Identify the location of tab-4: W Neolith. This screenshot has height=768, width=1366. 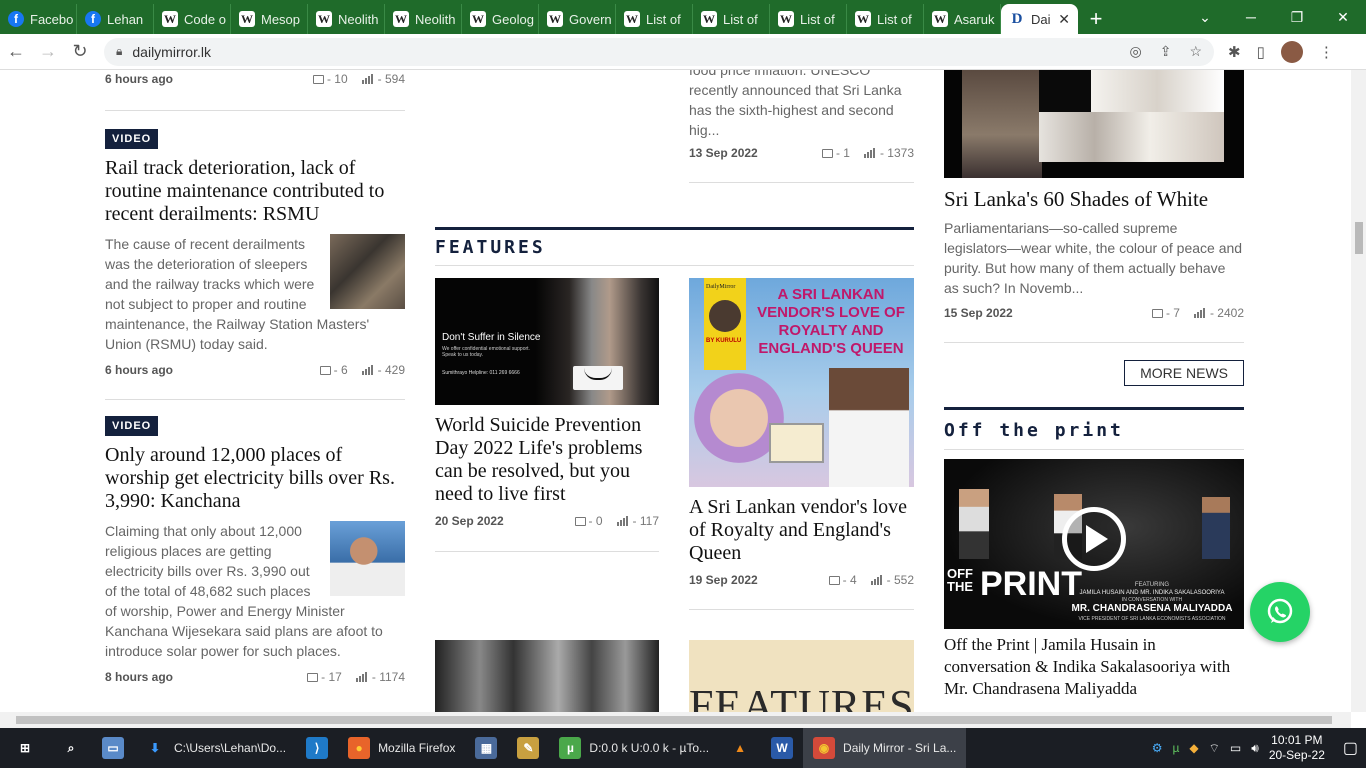
(346, 19).